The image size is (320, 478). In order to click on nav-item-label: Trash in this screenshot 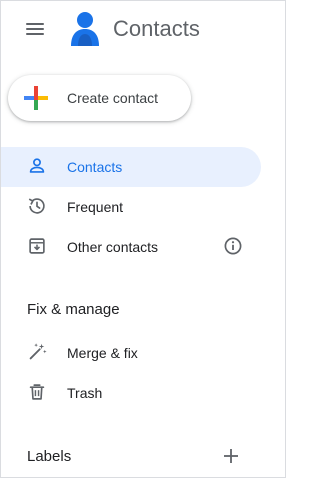, I will do `click(85, 393)`.